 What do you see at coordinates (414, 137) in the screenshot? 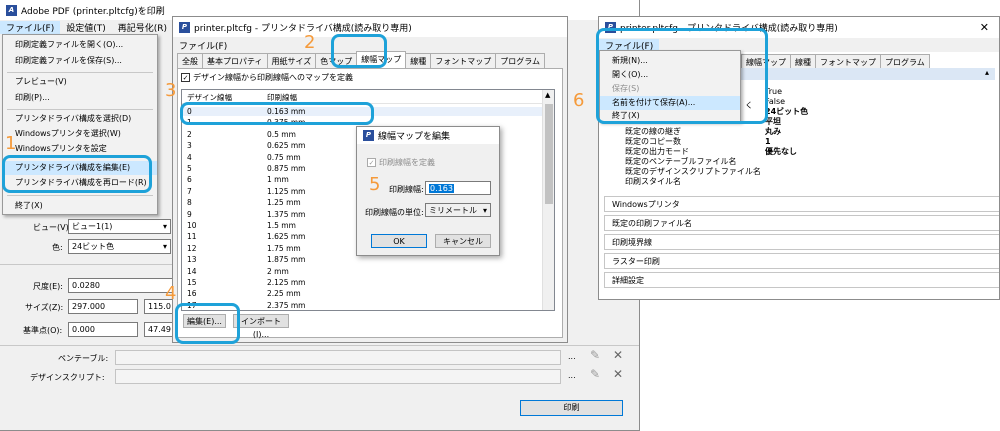
I see `edit-dialog-title: 線幅マップを編集` at bounding box center [414, 137].